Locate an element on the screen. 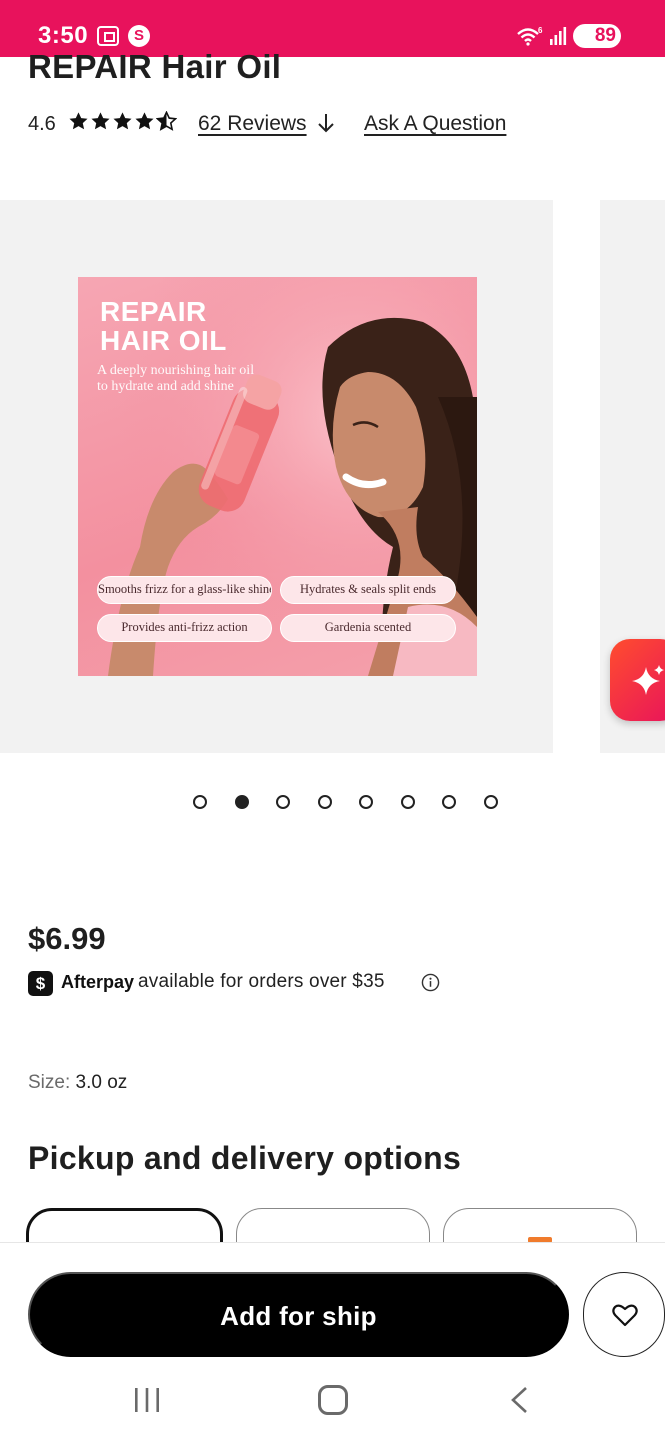 This screenshot has width=665, height=1440. image-feature-pill: Gardenia scented is located at coordinates (368, 628).